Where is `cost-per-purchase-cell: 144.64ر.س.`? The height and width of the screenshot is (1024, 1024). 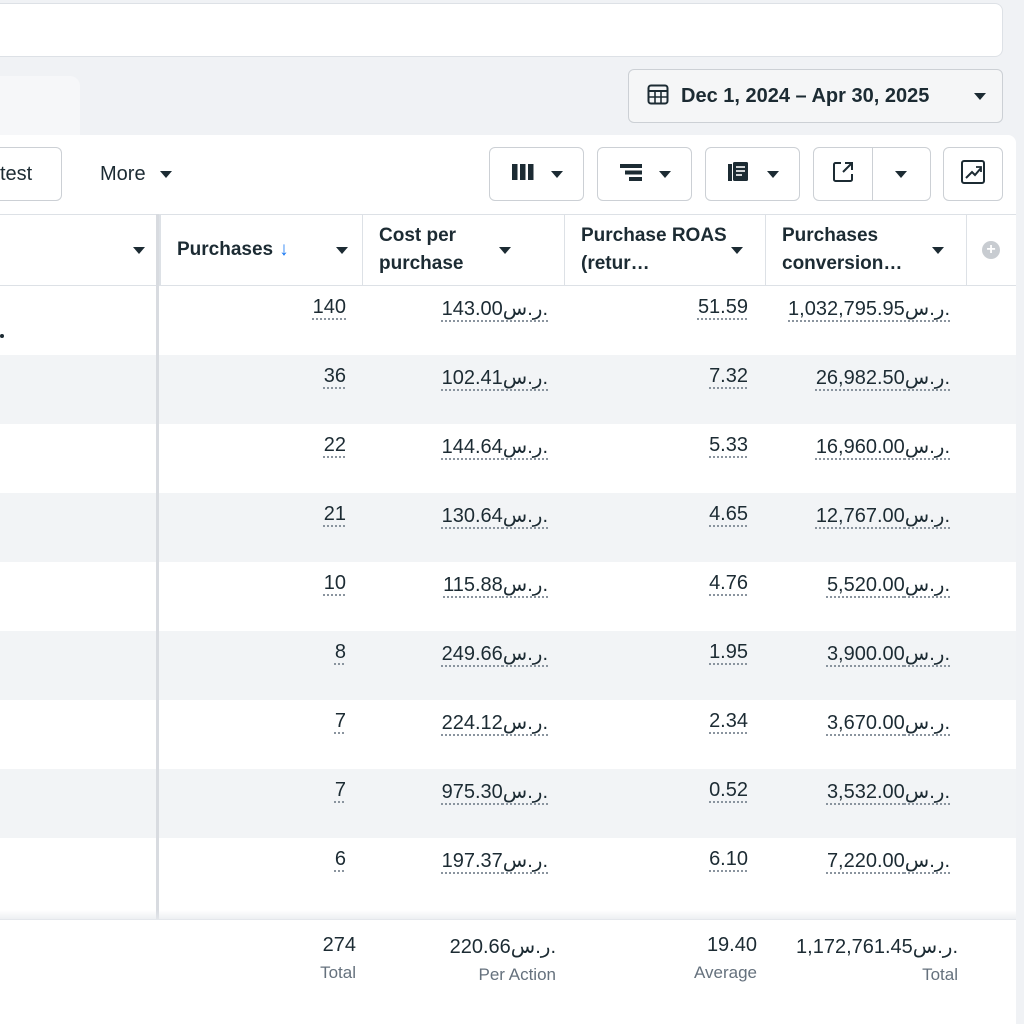
cost-per-purchase-cell: 144.64ر.س. is located at coordinates (495, 446).